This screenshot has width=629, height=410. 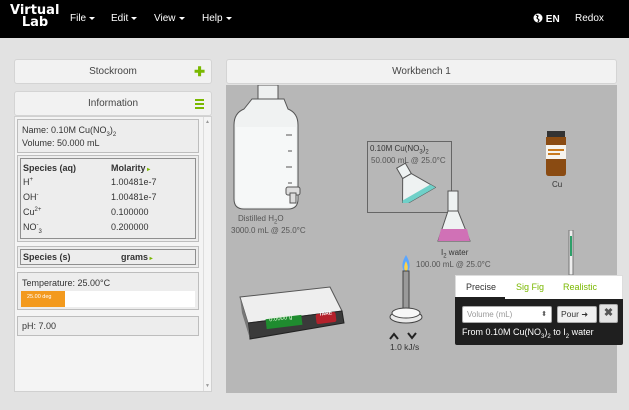 What do you see at coordinates (453, 264) in the screenshot?
I see `flask-iodine-info: 100.00 mL @ 25.0°C` at bounding box center [453, 264].